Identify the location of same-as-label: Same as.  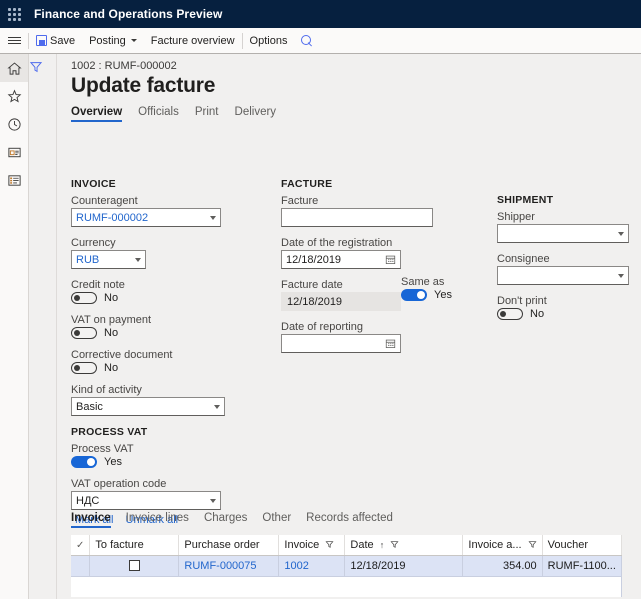
(423, 282).